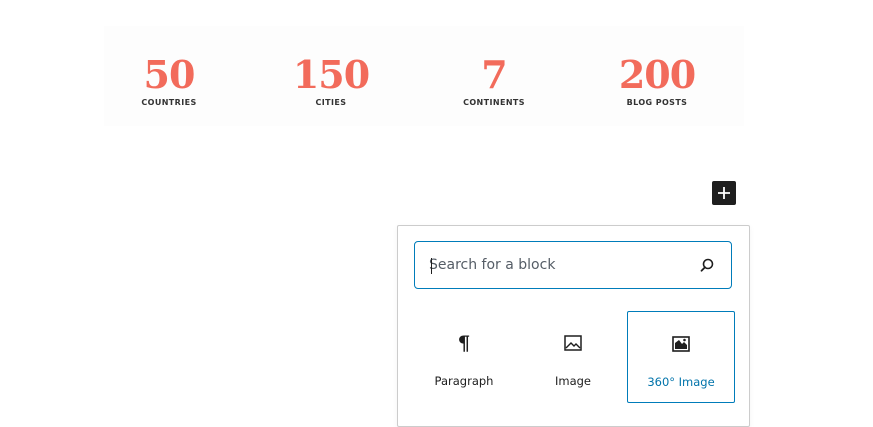  What do you see at coordinates (169, 74) in the screenshot?
I see `stat-number: 50` at bounding box center [169, 74].